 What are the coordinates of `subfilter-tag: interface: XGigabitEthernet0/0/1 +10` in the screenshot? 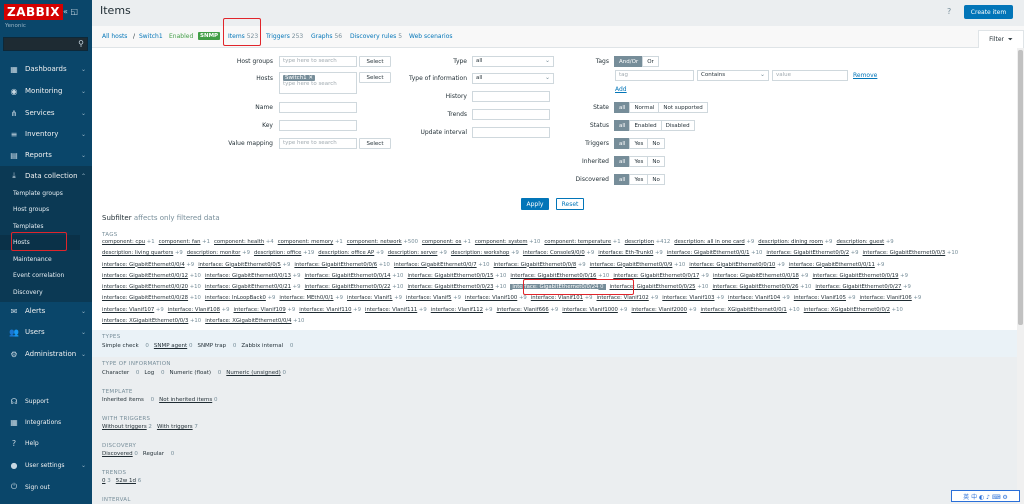 It's located at (749, 310).